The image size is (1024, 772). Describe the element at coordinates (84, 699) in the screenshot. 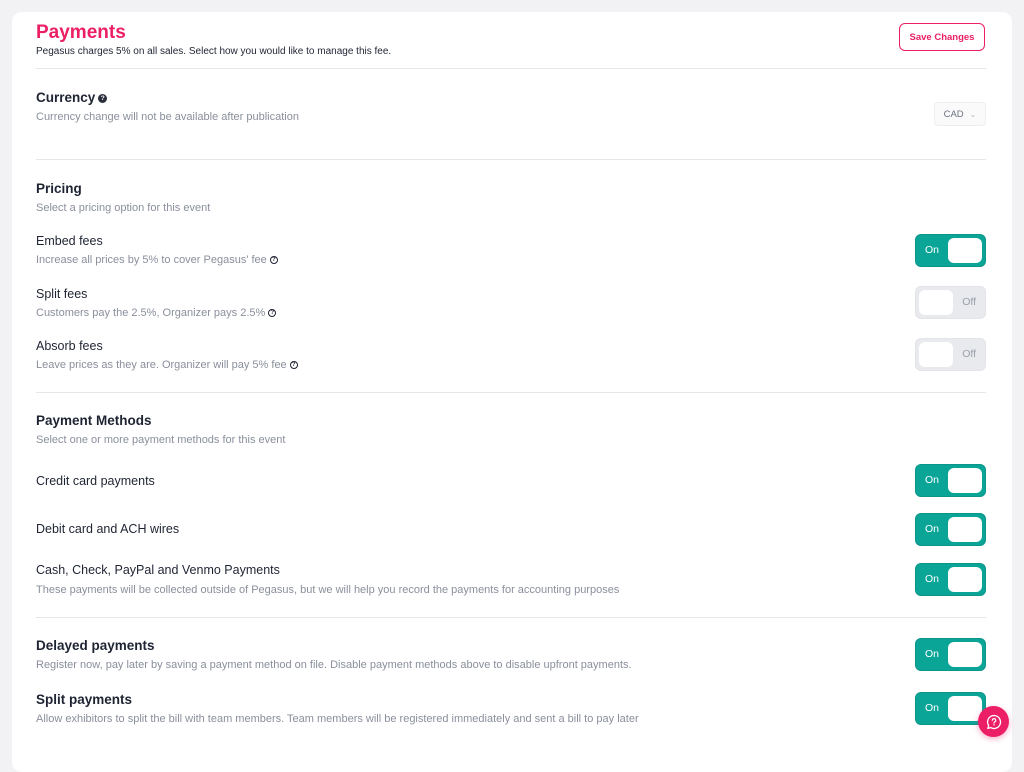

I see `split-payments-heading: Split payments` at that location.